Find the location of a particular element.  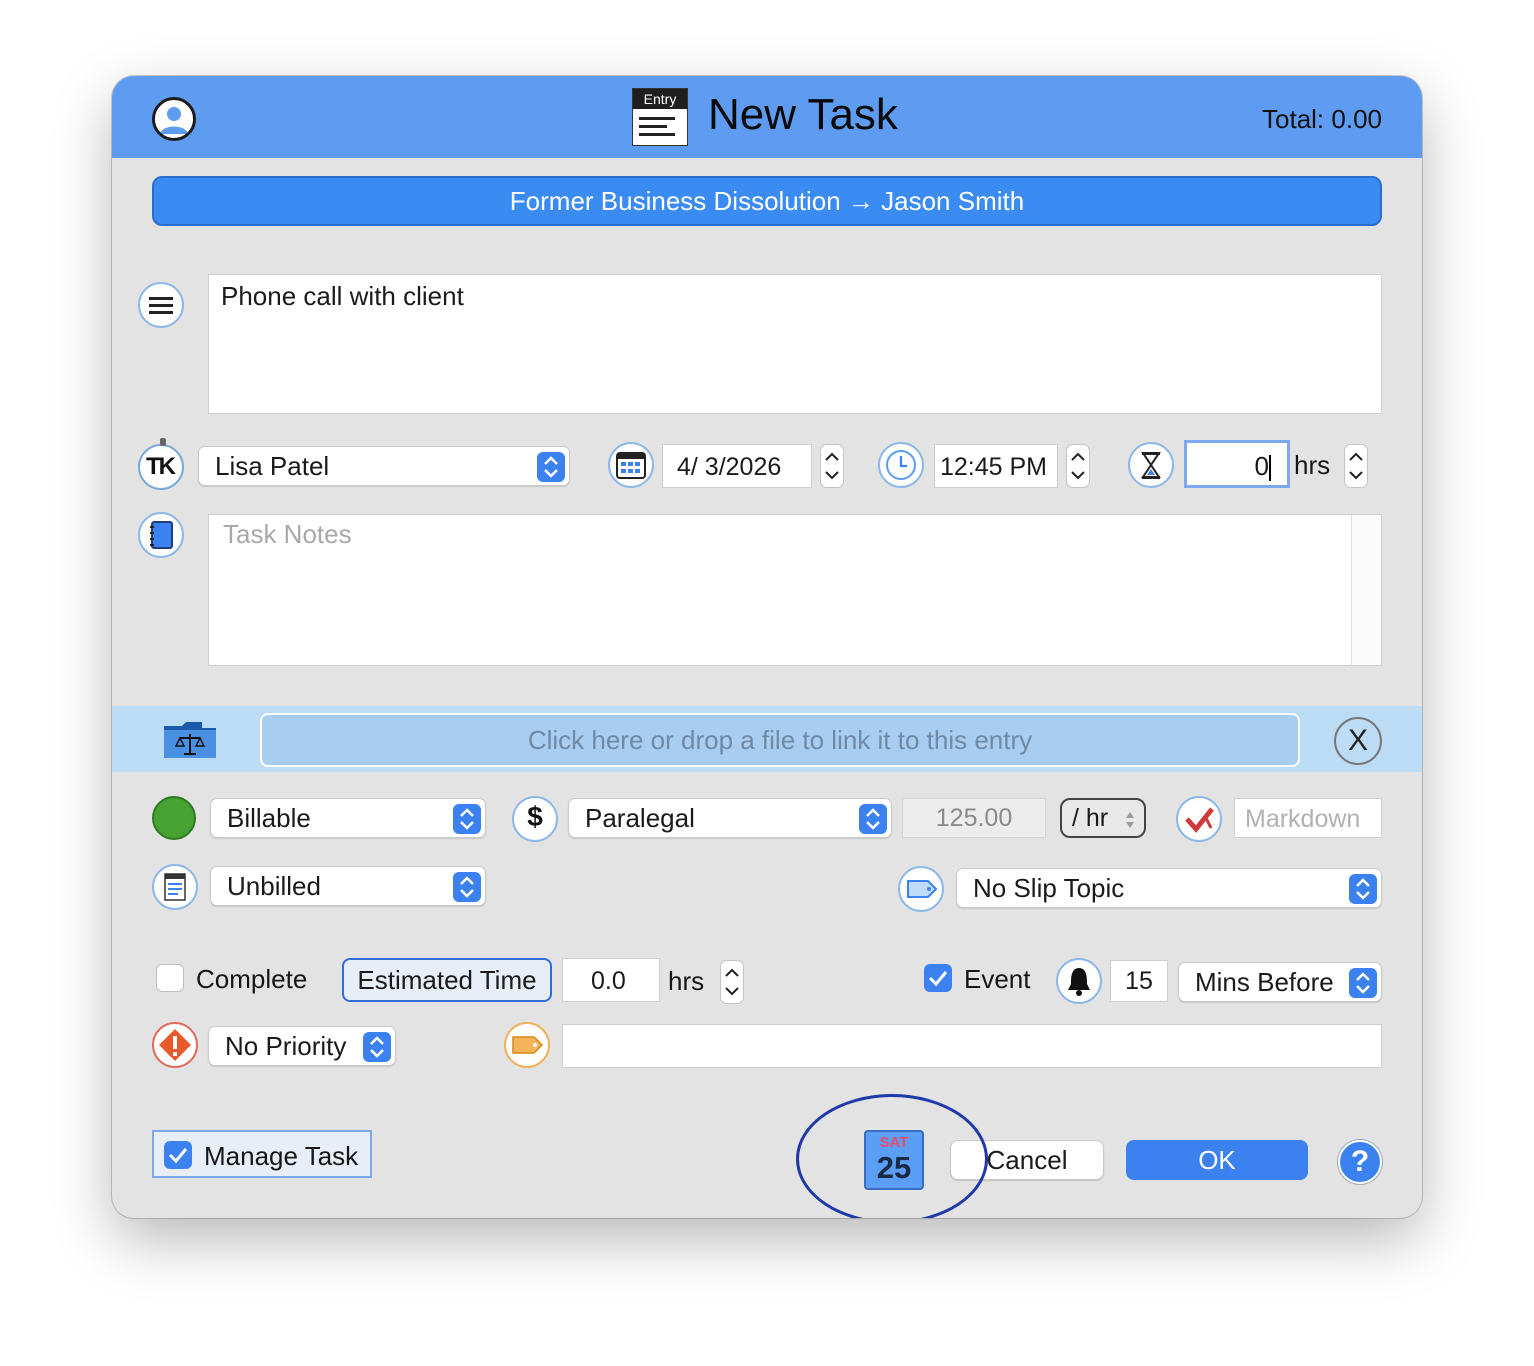

bell-icon is located at coordinates (1079, 981).